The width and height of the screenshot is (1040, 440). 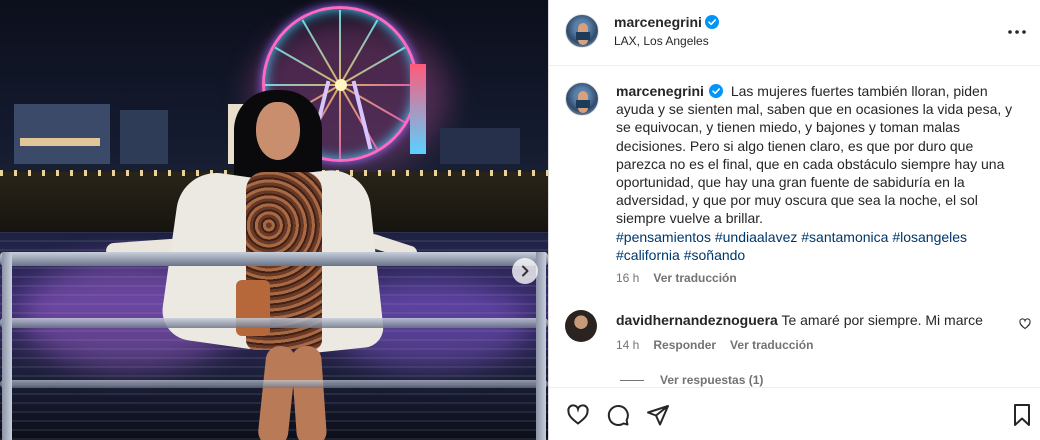 What do you see at coordinates (274, 384) in the screenshot?
I see `railing-lower` at bounding box center [274, 384].